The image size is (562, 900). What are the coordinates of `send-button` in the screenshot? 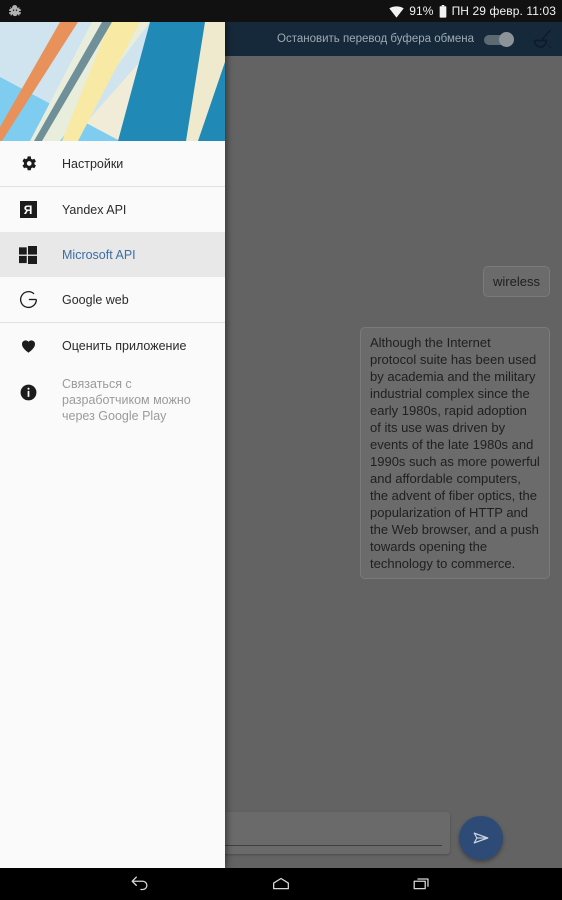 It's located at (481, 838).